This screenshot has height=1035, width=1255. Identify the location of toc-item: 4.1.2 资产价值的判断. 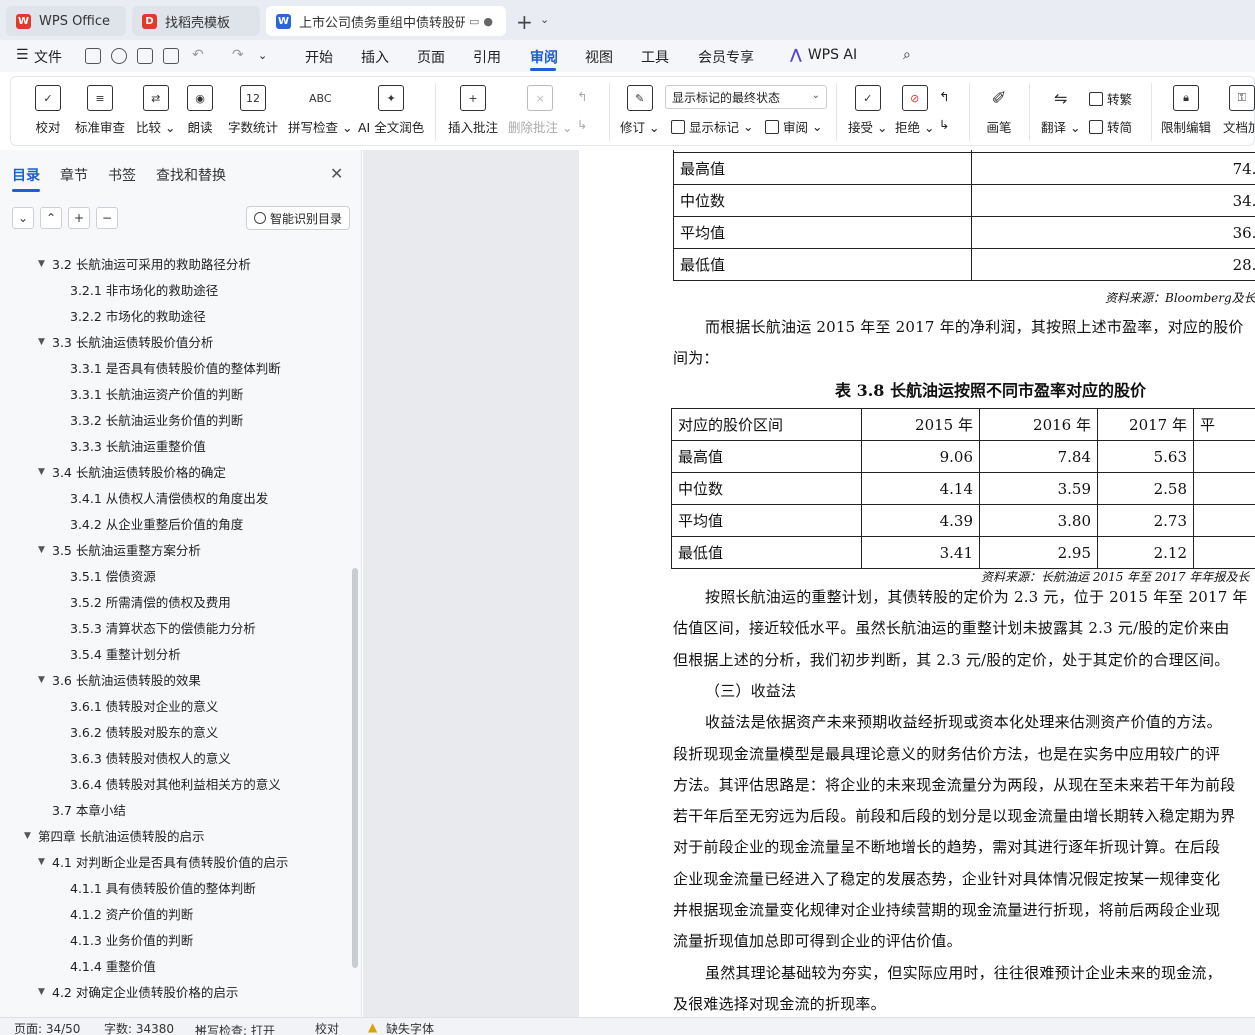
(131, 913).